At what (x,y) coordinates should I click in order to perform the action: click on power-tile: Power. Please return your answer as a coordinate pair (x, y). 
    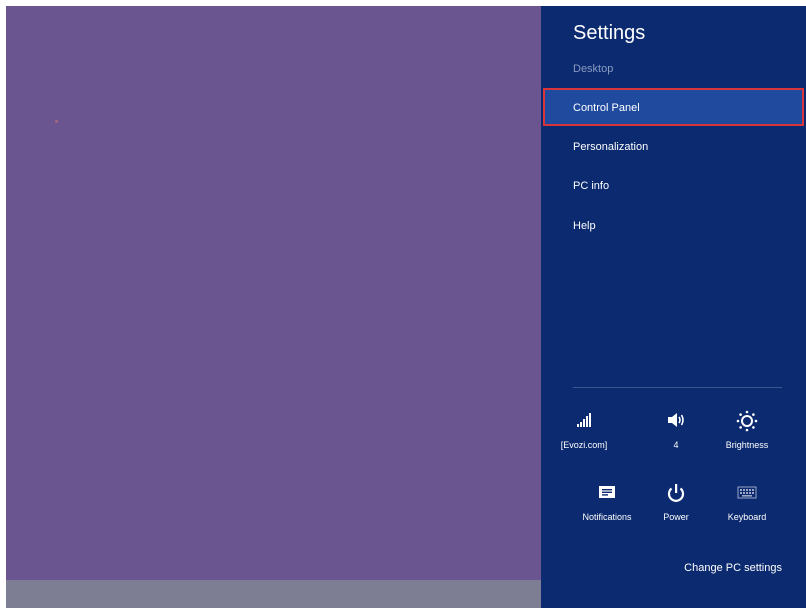
    Looking at the image, I should click on (676, 507).